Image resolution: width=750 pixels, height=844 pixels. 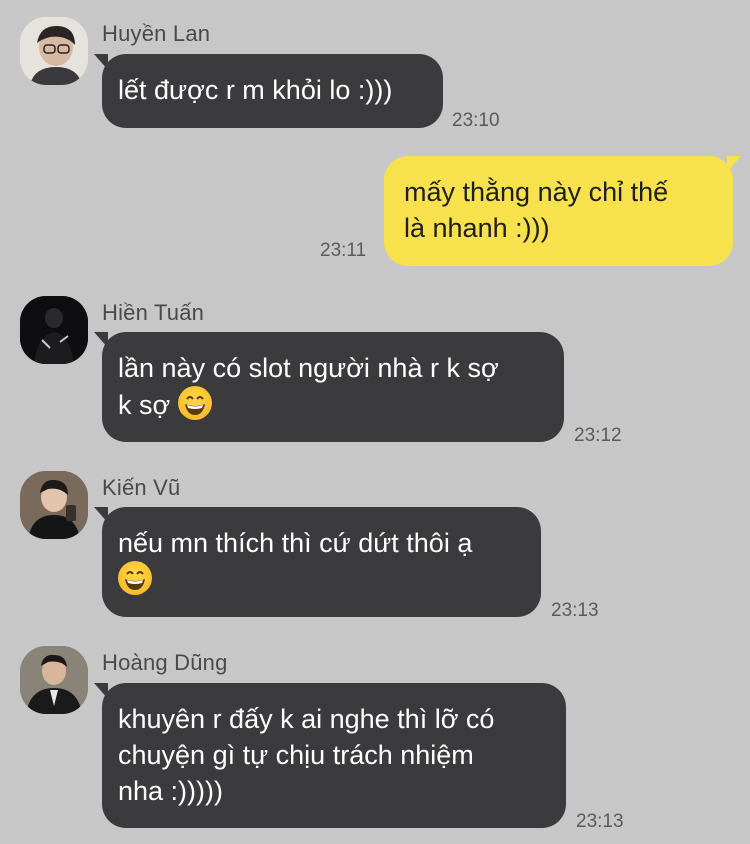 What do you see at coordinates (165, 662) in the screenshot?
I see `sender-name: Hoàng Dũng` at bounding box center [165, 662].